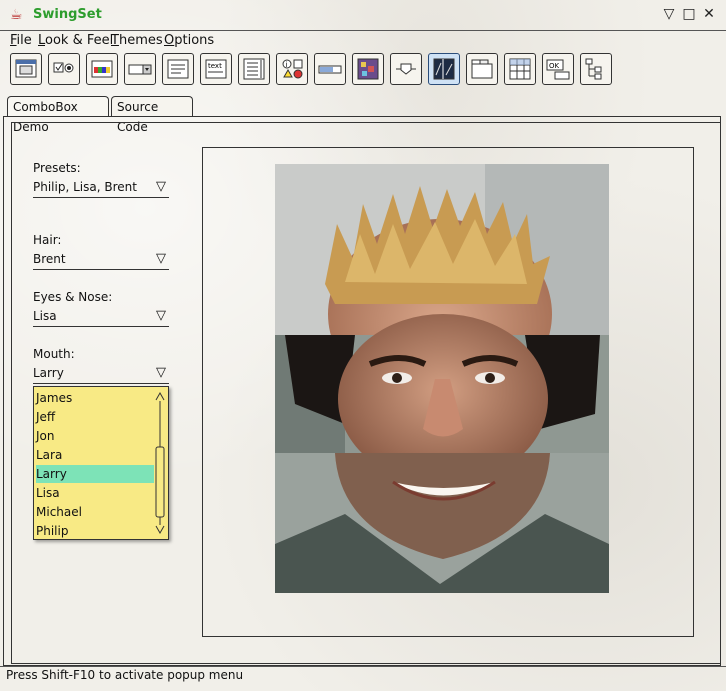  Describe the element at coordinates (95, 512) in the screenshot. I see `list-item: Michael` at that location.